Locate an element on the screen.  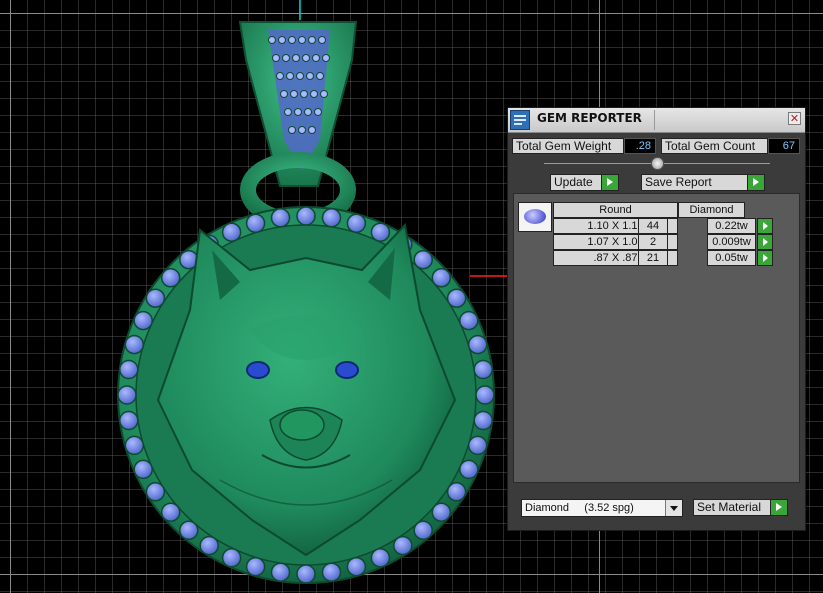
total-gem-weight-label: Total Gem Weight is located at coordinates (568, 146).